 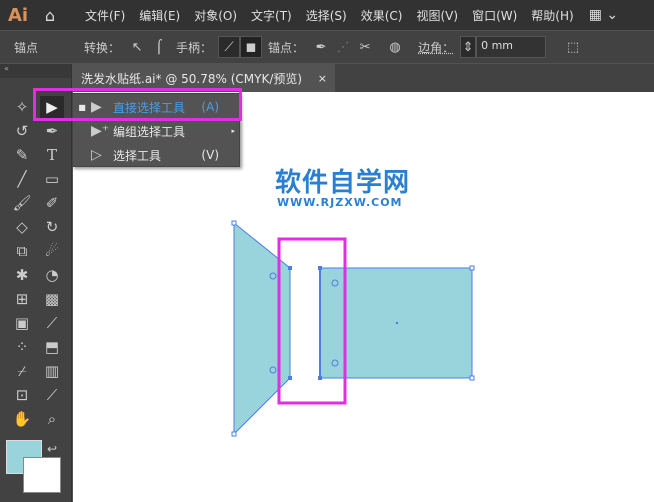 I want to click on corner-stepper-icon: ⇕, so click(x=468, y=47).